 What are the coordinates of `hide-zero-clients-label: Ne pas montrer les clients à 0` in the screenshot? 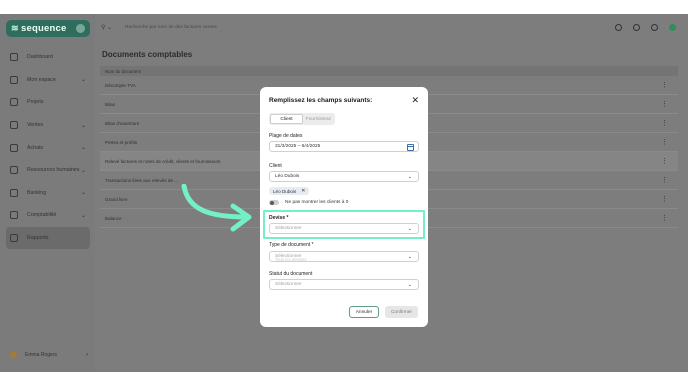 It's located at (317, 202).